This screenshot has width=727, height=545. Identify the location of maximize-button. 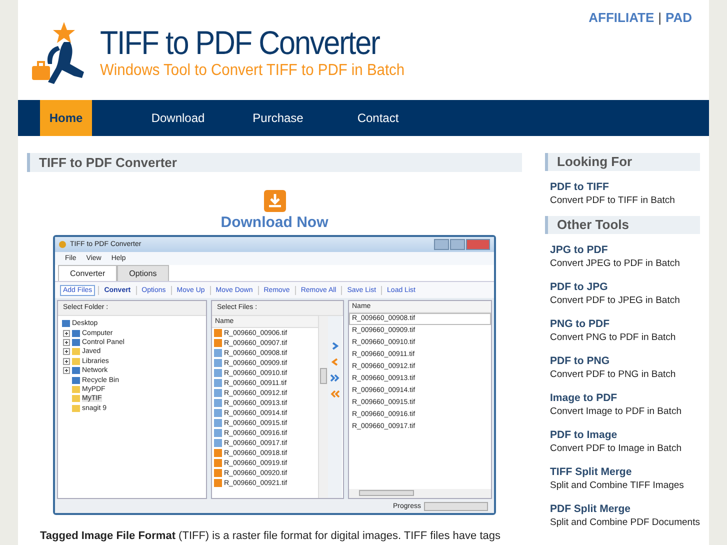
(457, 244).